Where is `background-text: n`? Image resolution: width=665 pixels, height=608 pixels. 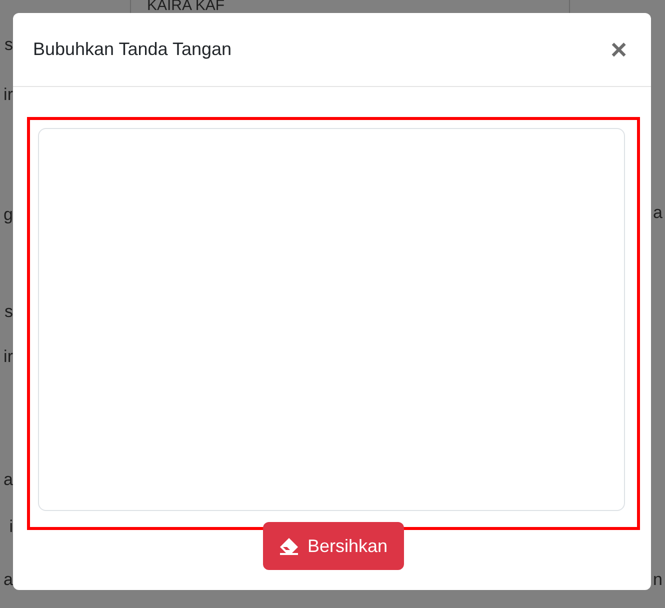 background-text: n is located at coordinates (657, 580).